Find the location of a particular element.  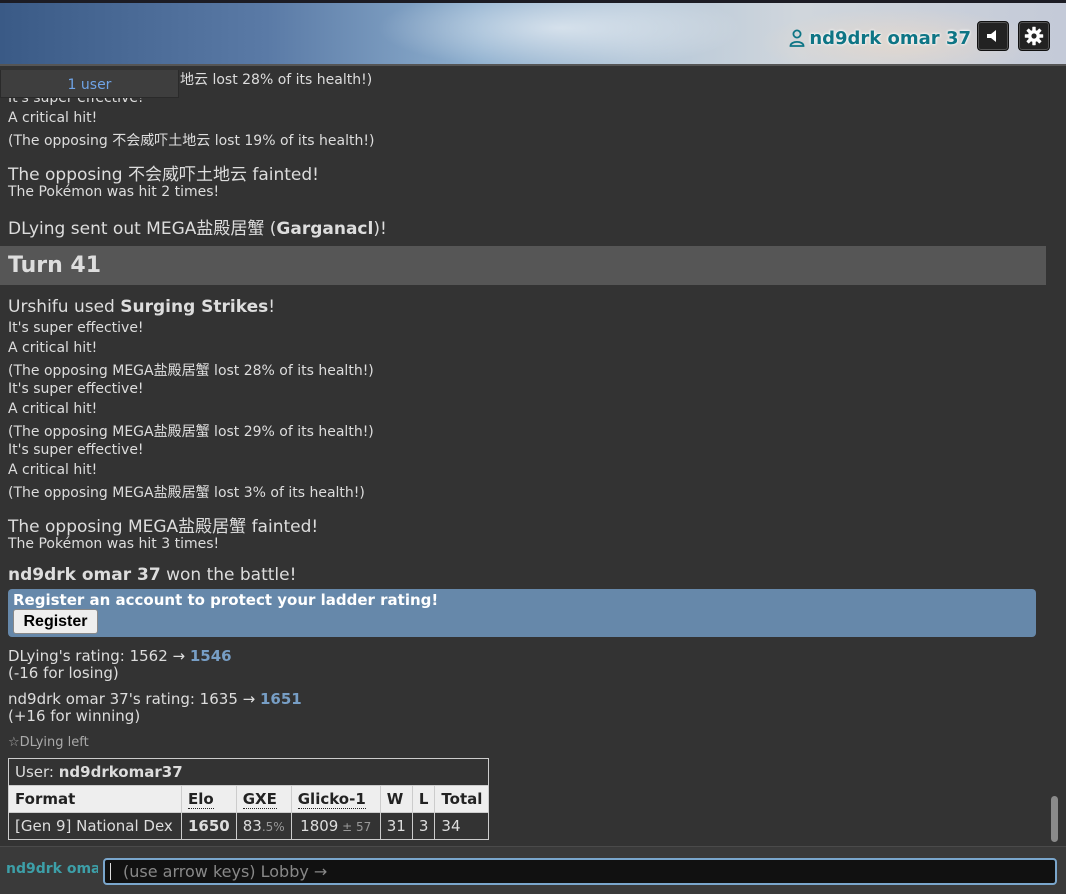

rating-change-loser: DLying's rating: 1562 → 1546 is located at coordinates (120, 656).